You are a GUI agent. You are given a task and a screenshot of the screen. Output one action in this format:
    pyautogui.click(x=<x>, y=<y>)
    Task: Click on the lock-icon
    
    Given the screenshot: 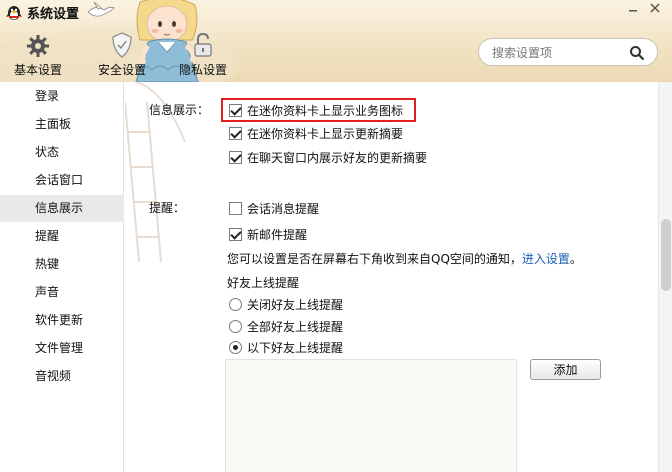 What is the action you would take?
    pyautogui.click(x=203, y=44)
    